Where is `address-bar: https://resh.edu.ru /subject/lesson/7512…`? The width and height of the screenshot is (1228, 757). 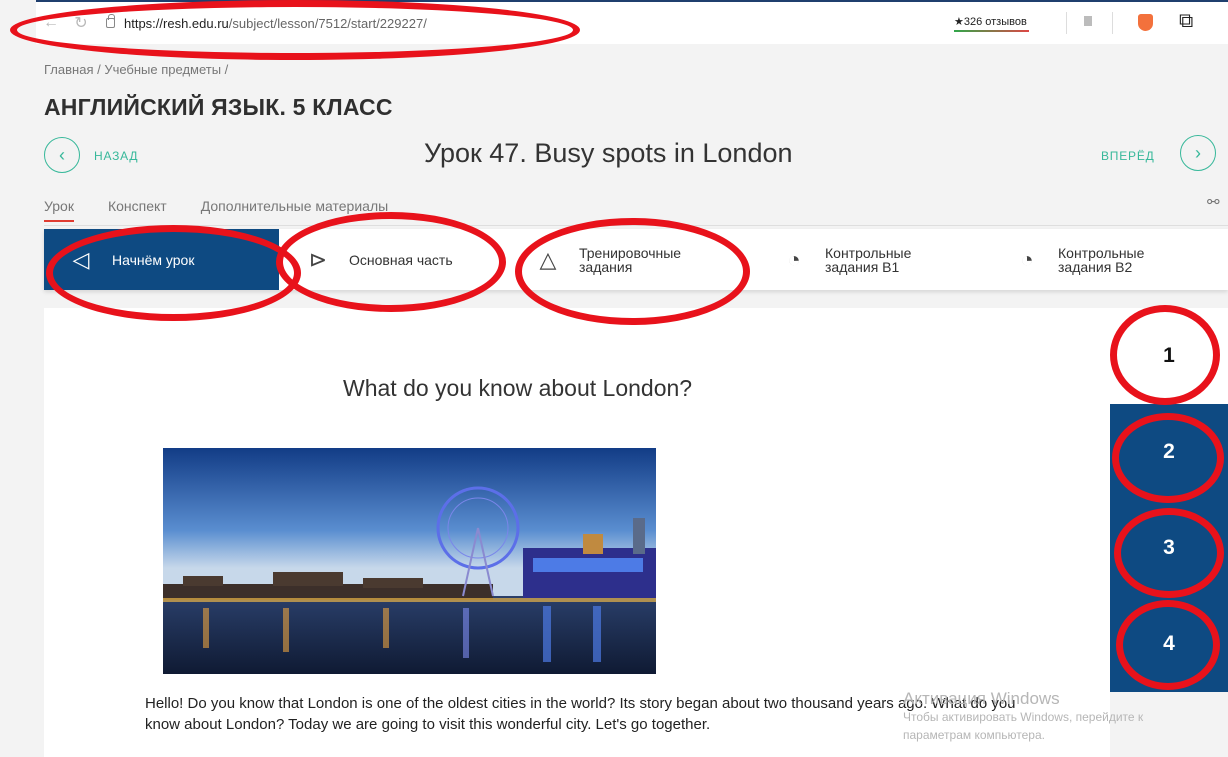 address-bar: https://resh.edu.ru /subject/lesson/7512… is located at coordinates (266, 22).